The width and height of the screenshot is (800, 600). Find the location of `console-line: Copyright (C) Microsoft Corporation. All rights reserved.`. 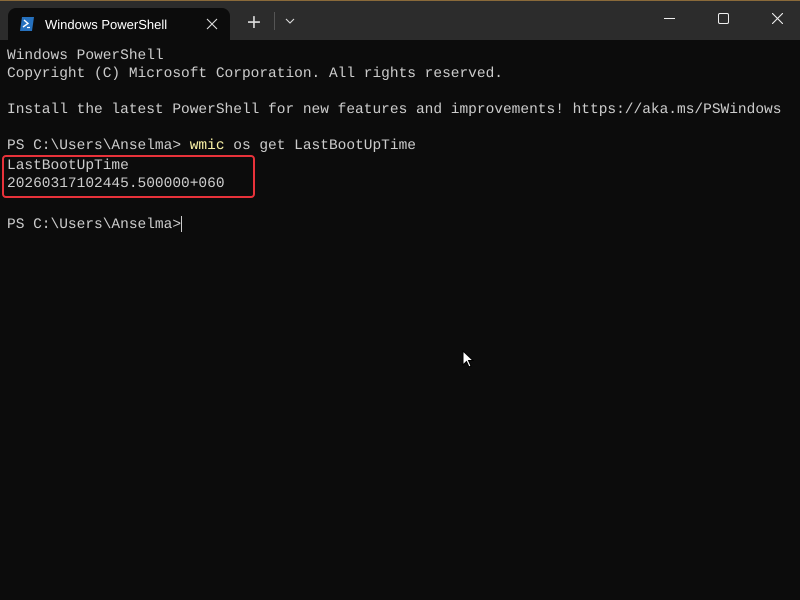

console-line: Copyright (C) Microsoft Corporation. All rights reserved. is located at coordinates (255, 74).